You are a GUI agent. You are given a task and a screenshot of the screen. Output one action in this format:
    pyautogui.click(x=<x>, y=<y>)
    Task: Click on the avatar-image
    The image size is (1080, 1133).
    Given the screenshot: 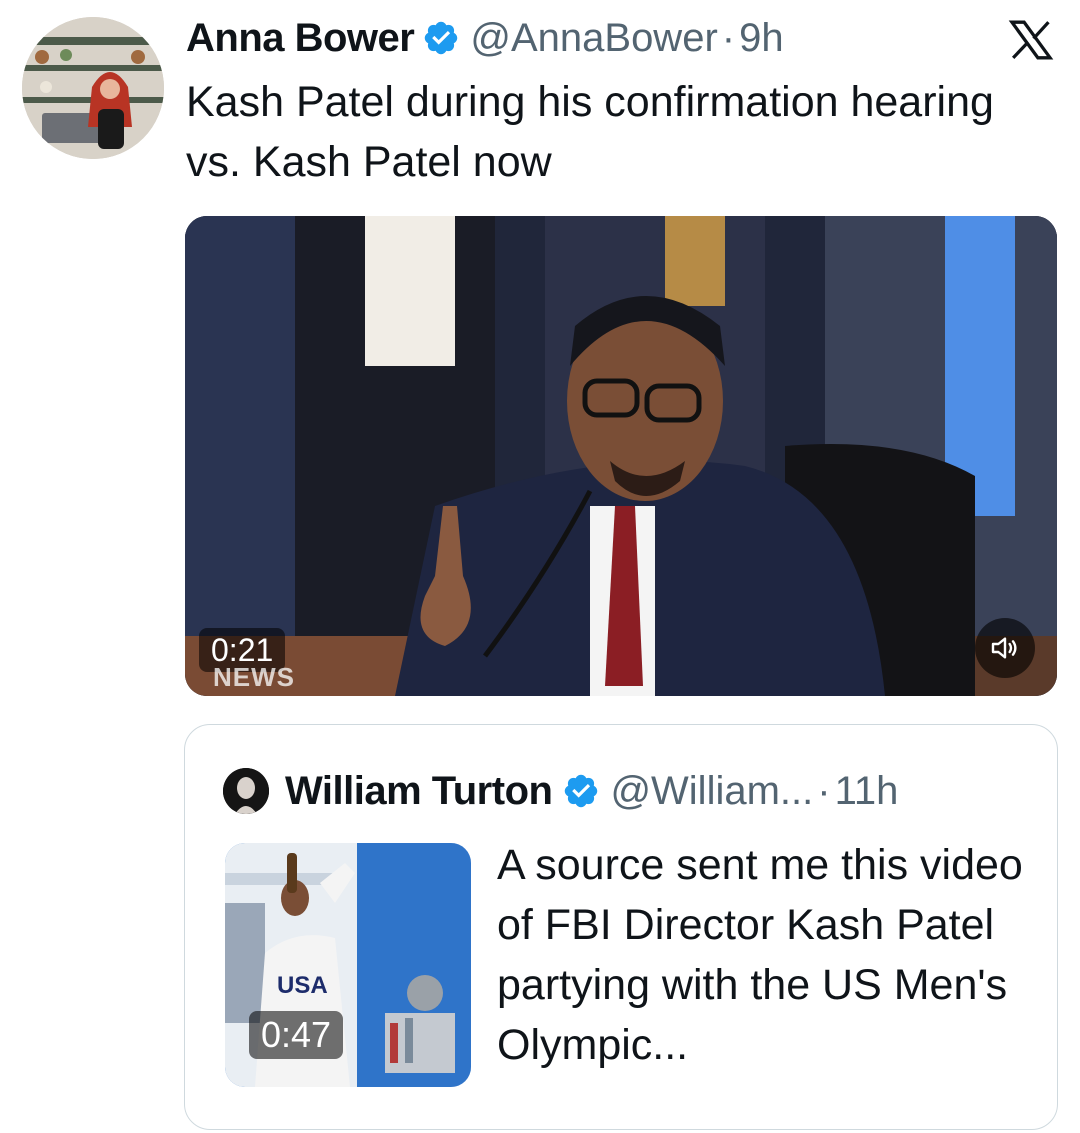 What is the action you would take?
    pyautogui.click(x=93, y=88)
    